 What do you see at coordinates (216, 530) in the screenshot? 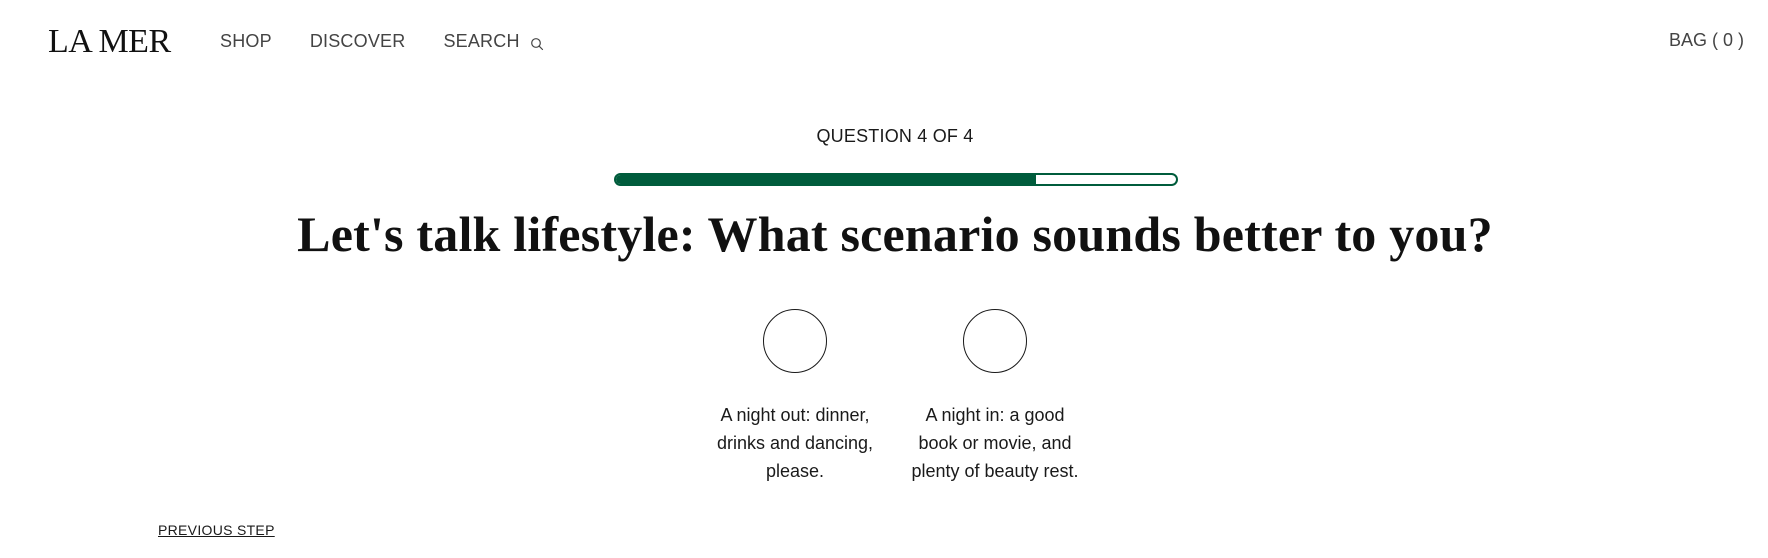
I see `previous-step-link: PREVIOUS STEP` at bounding box center [216, 530].